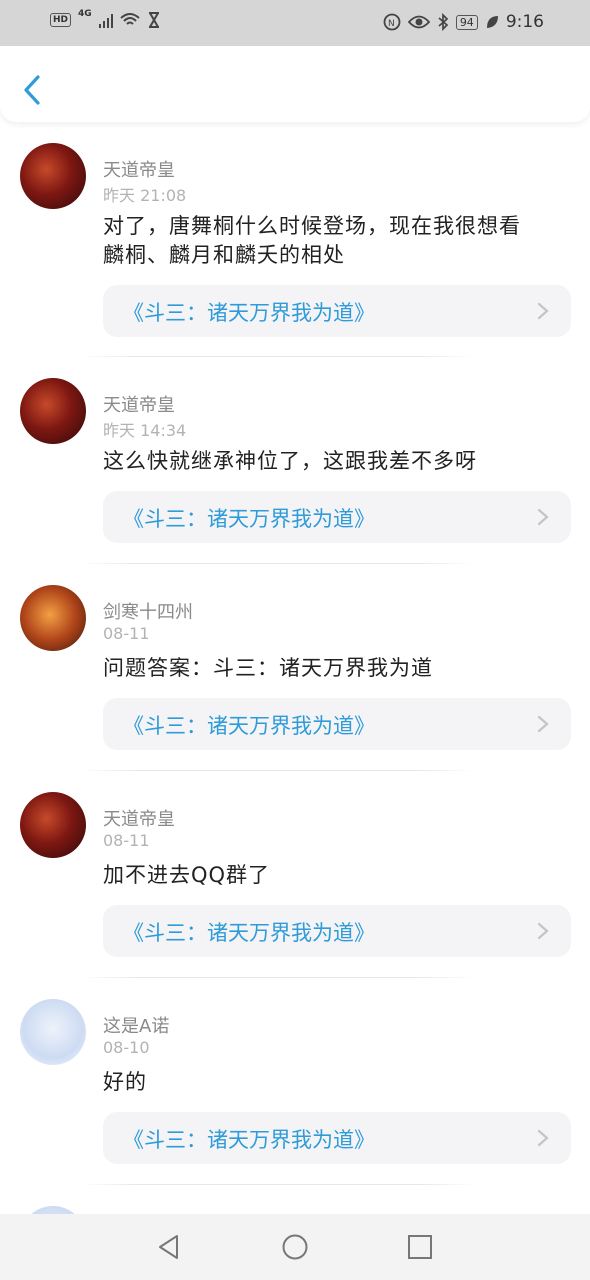 Image resolution: width=590 pixels, height=1280 pixels. What do you see at coordinates (492, 22) in the screenshot?
I see `leaf-icon` at bounding box center [492, 22].